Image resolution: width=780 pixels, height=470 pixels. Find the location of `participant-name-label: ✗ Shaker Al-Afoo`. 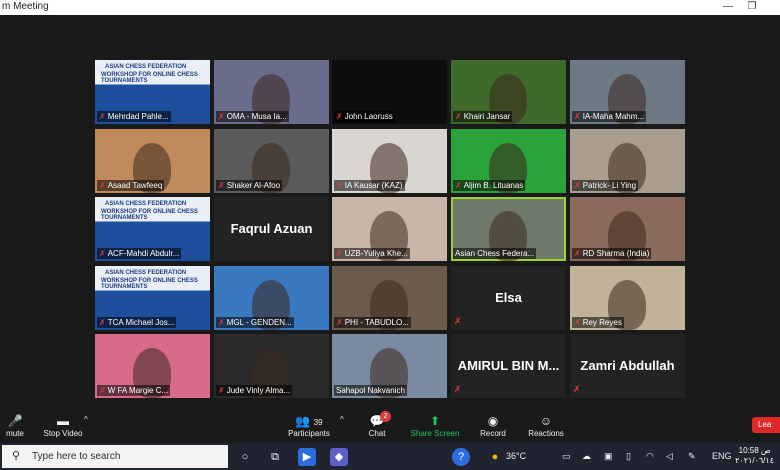

participant-name-label: ✗ Shaker Al-Afoo is located at coordinates (249, 185).